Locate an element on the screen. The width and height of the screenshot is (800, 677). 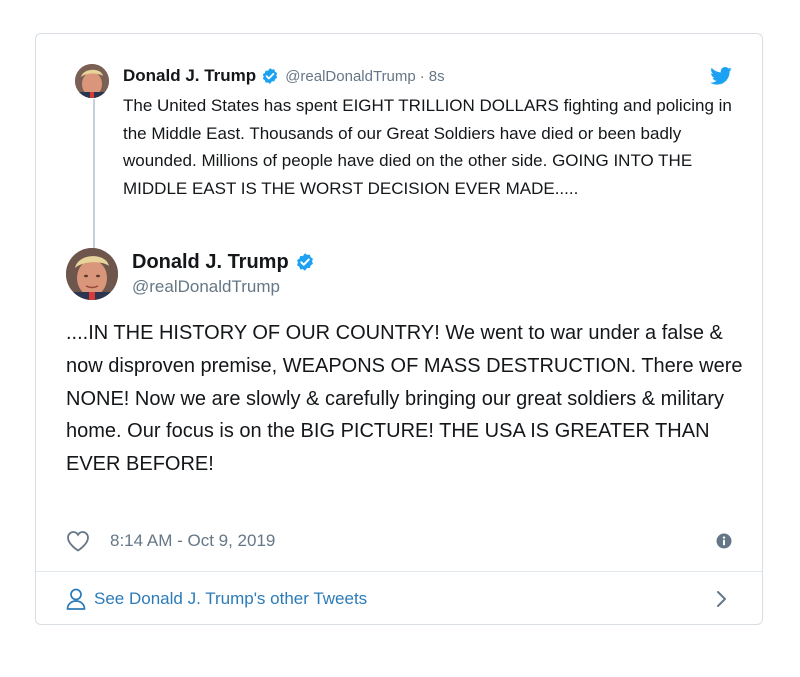
person-icon is located at coordinates (76, 599).